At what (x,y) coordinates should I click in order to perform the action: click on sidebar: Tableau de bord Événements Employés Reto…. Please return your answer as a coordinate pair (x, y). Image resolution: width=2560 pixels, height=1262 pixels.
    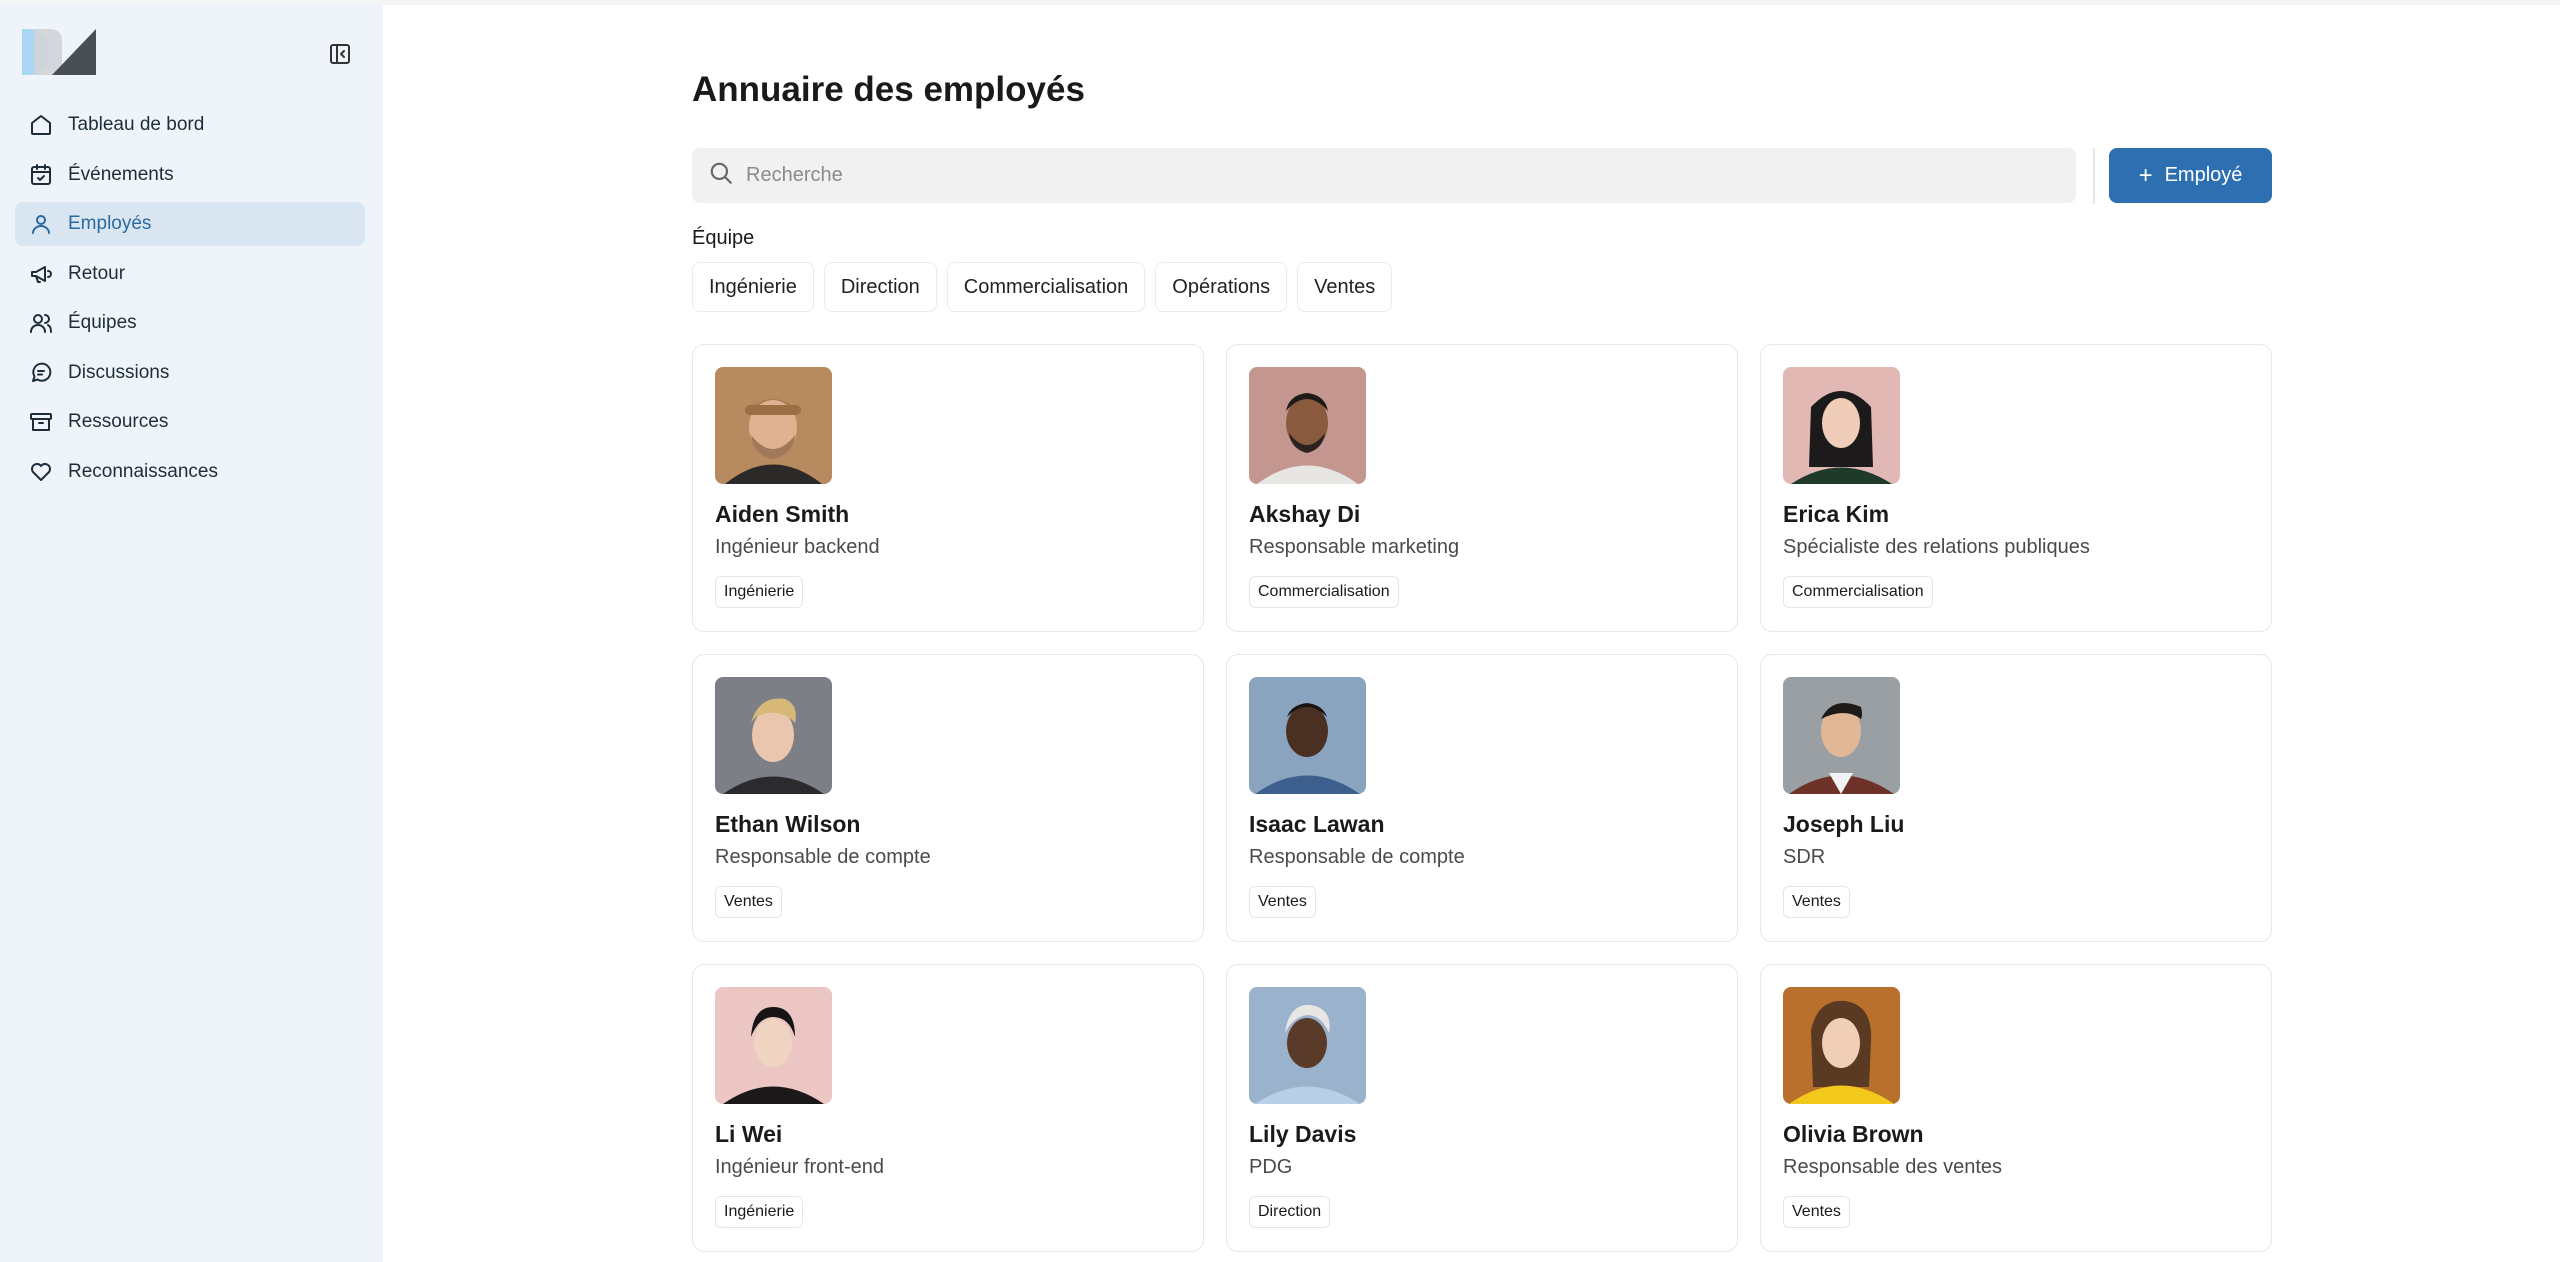
    Looking at the image, I should click on (191, 633).